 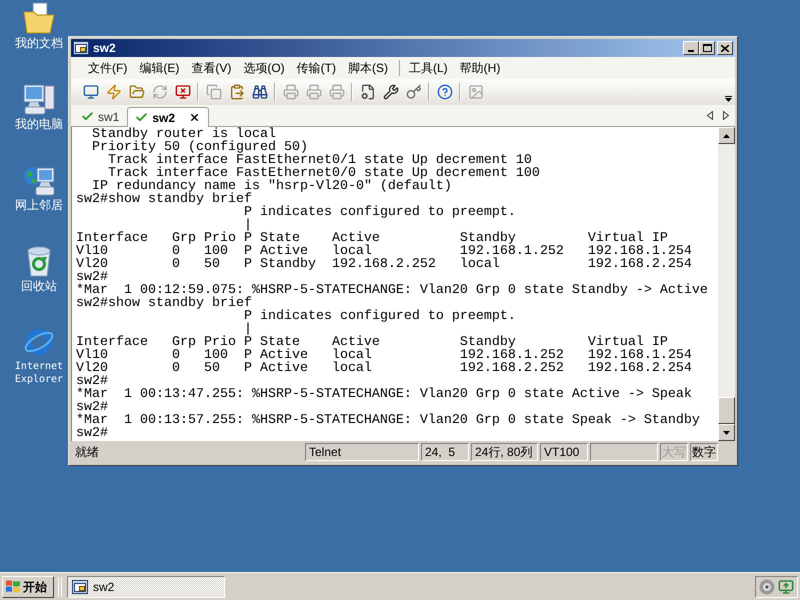 I want to click on tab: sw1, so click(x=101, y=116).